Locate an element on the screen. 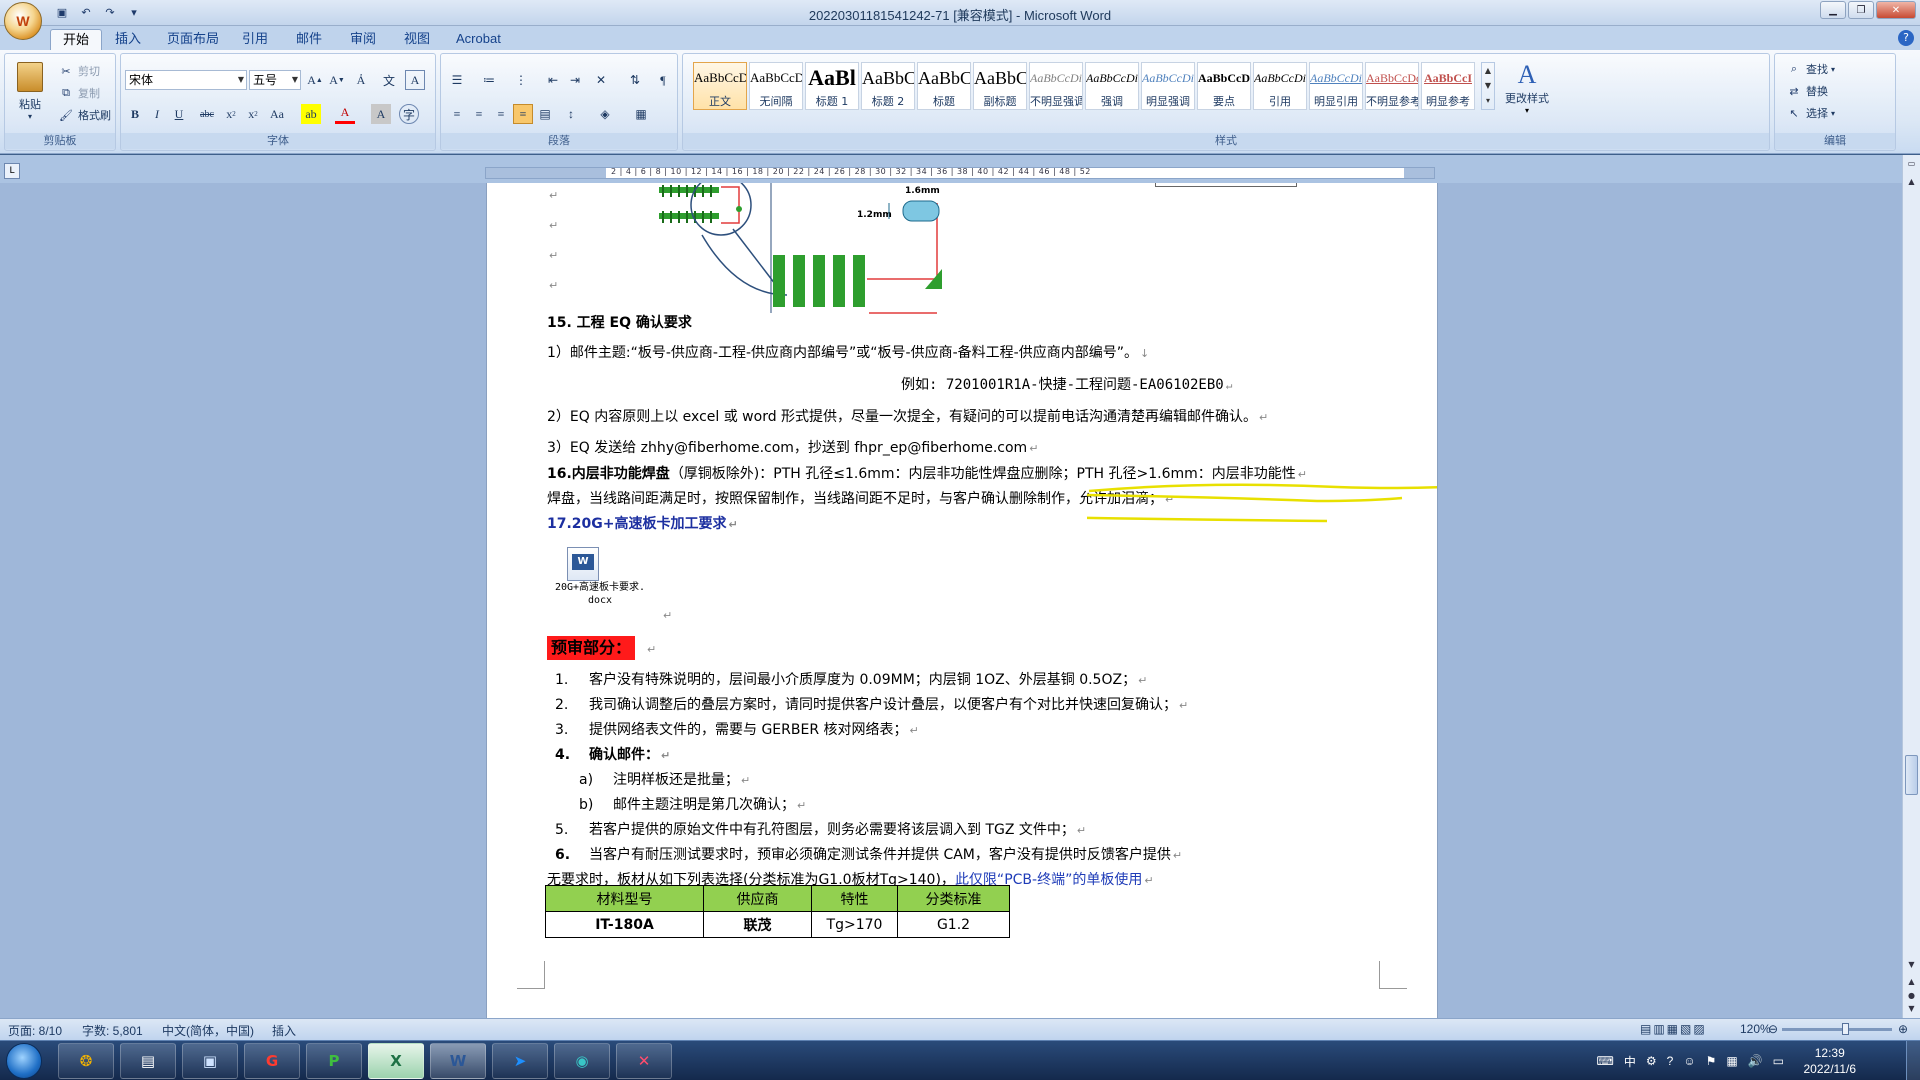 The image size is (1920, 1080). chinese-layout-icon: ✕ is located at coordinates (601, 80).